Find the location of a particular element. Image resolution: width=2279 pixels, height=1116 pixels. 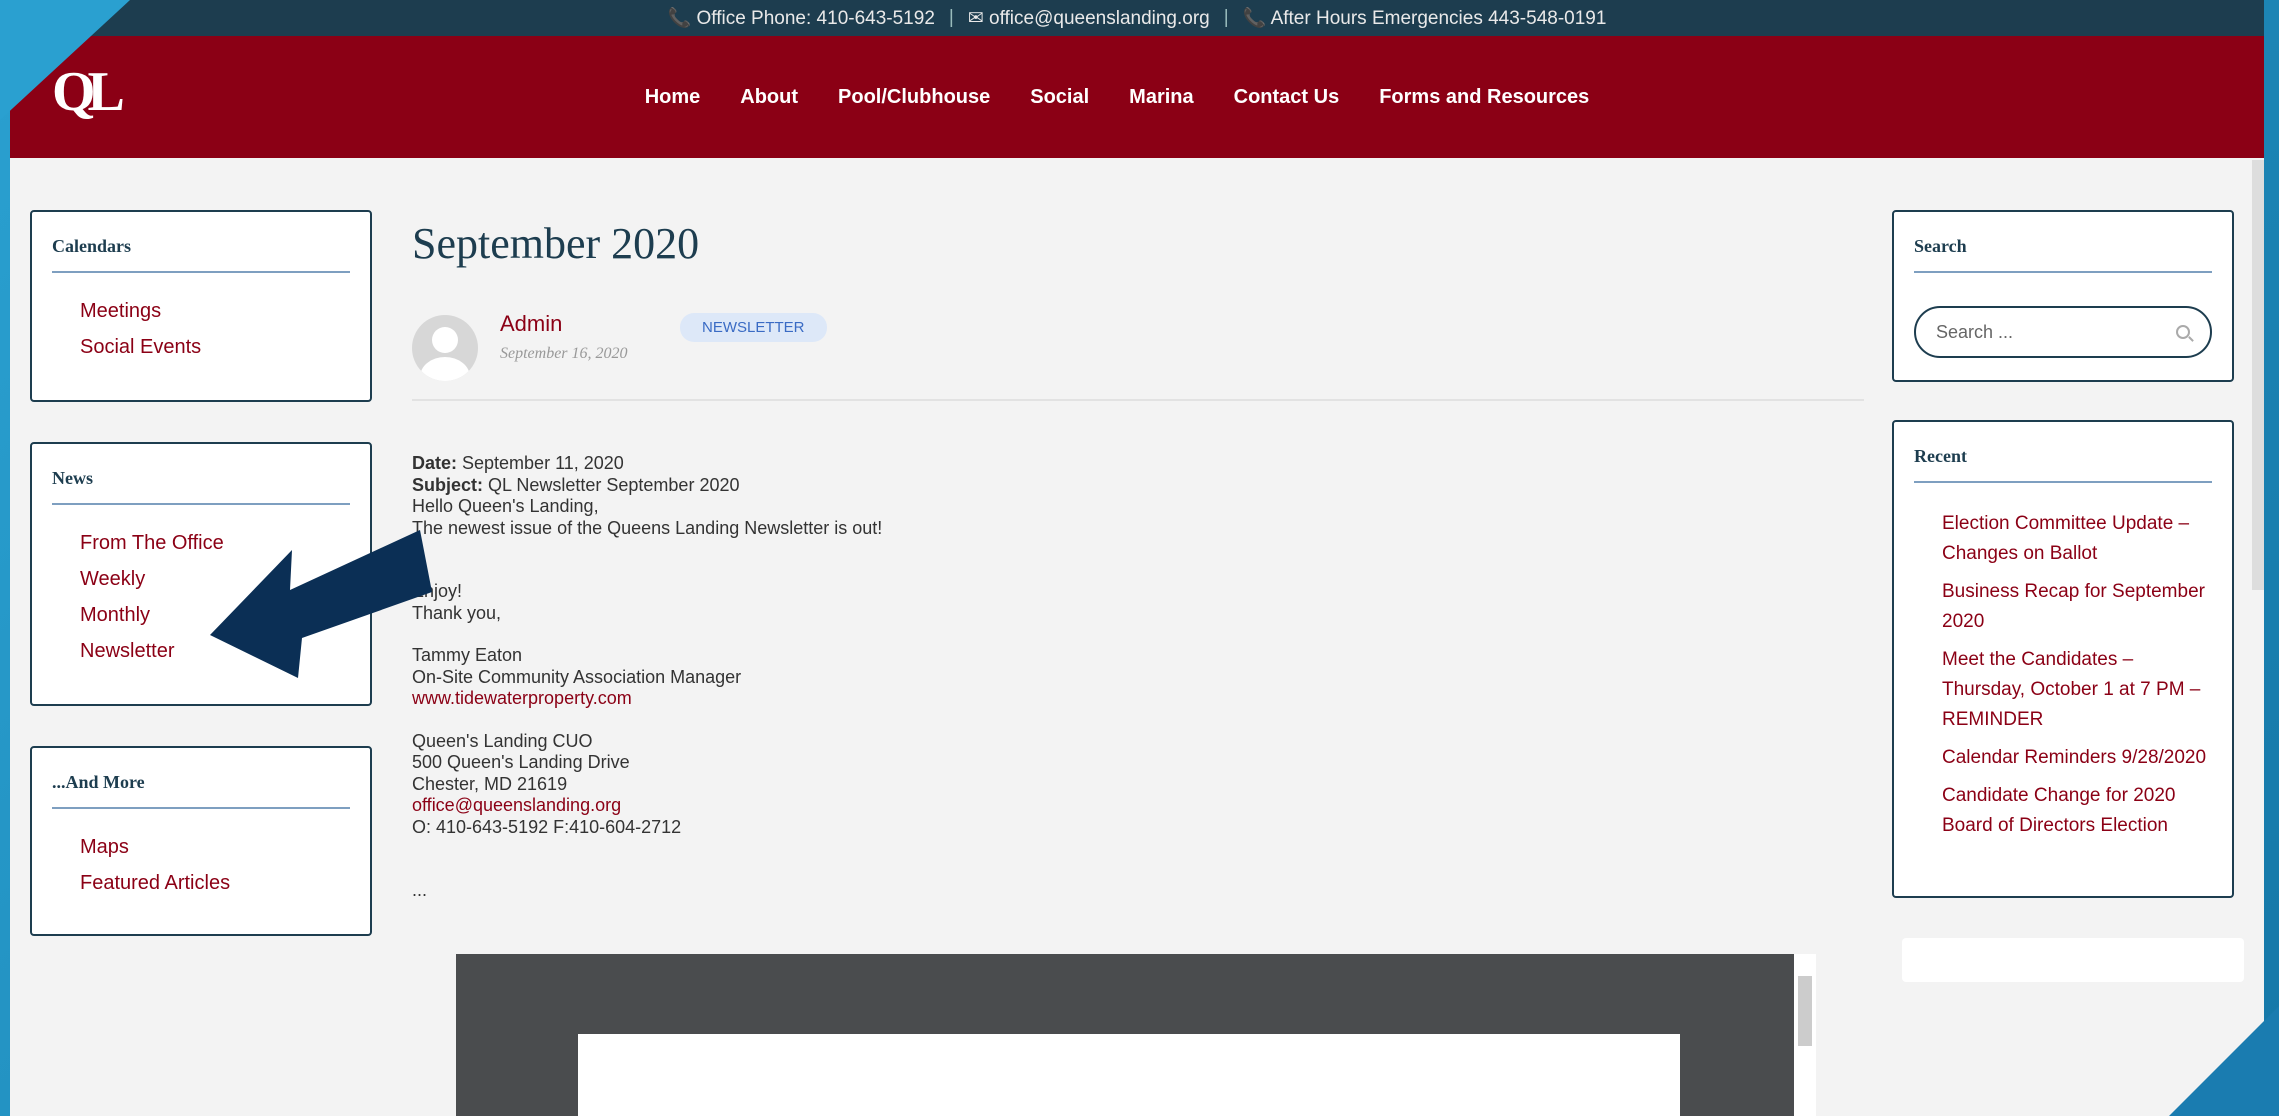

recent-post-link: Business Recap for September 2020 is located at coordinates (2076, 607).